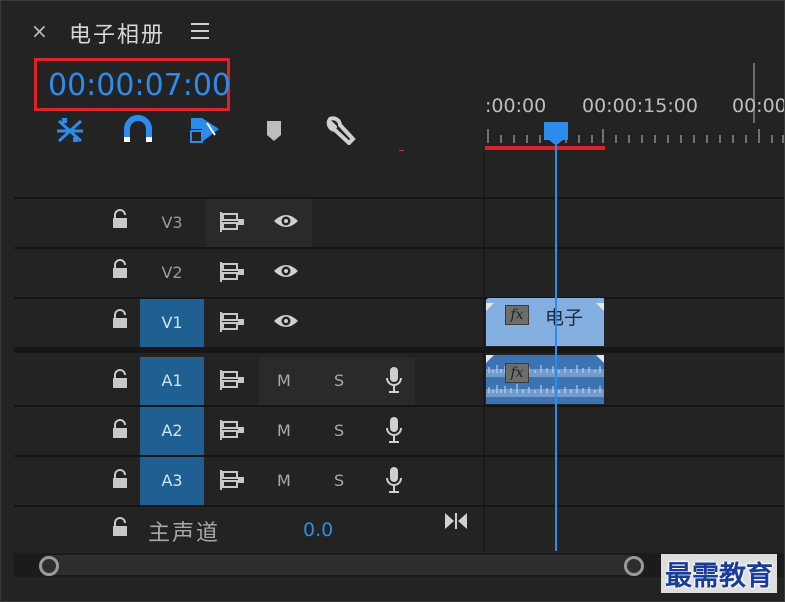  Describe the element at coordinates (172, 273) in the screenshot. I see `track-name-v2: V2` at that location.